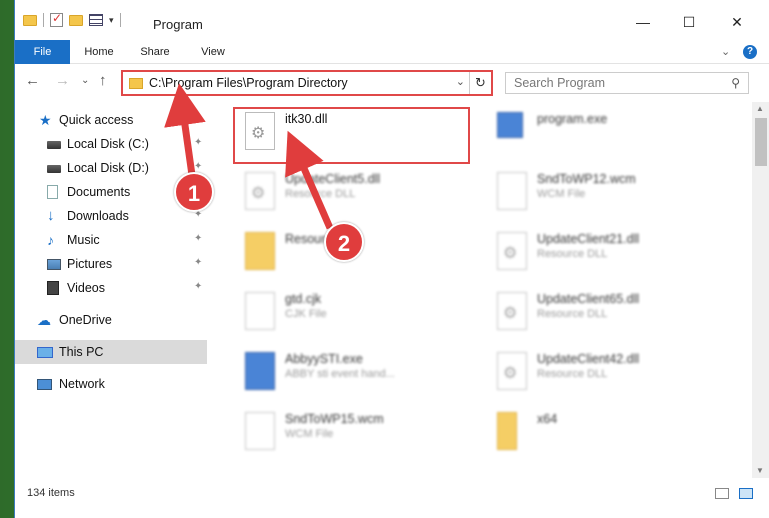 This screenshot has height=518, width=769. Describe the element at coordinates (155, 52) in the screenshot. I see `tab-share: Share` at that location.